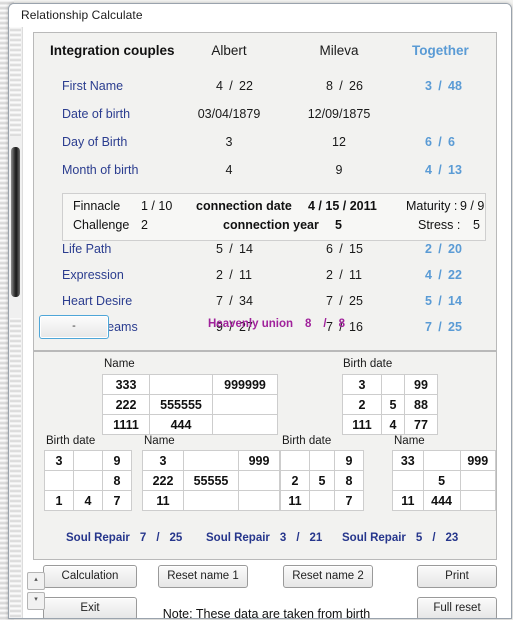  I want to click on reset-name-1-button: Reset name 1, so click(203, 576).